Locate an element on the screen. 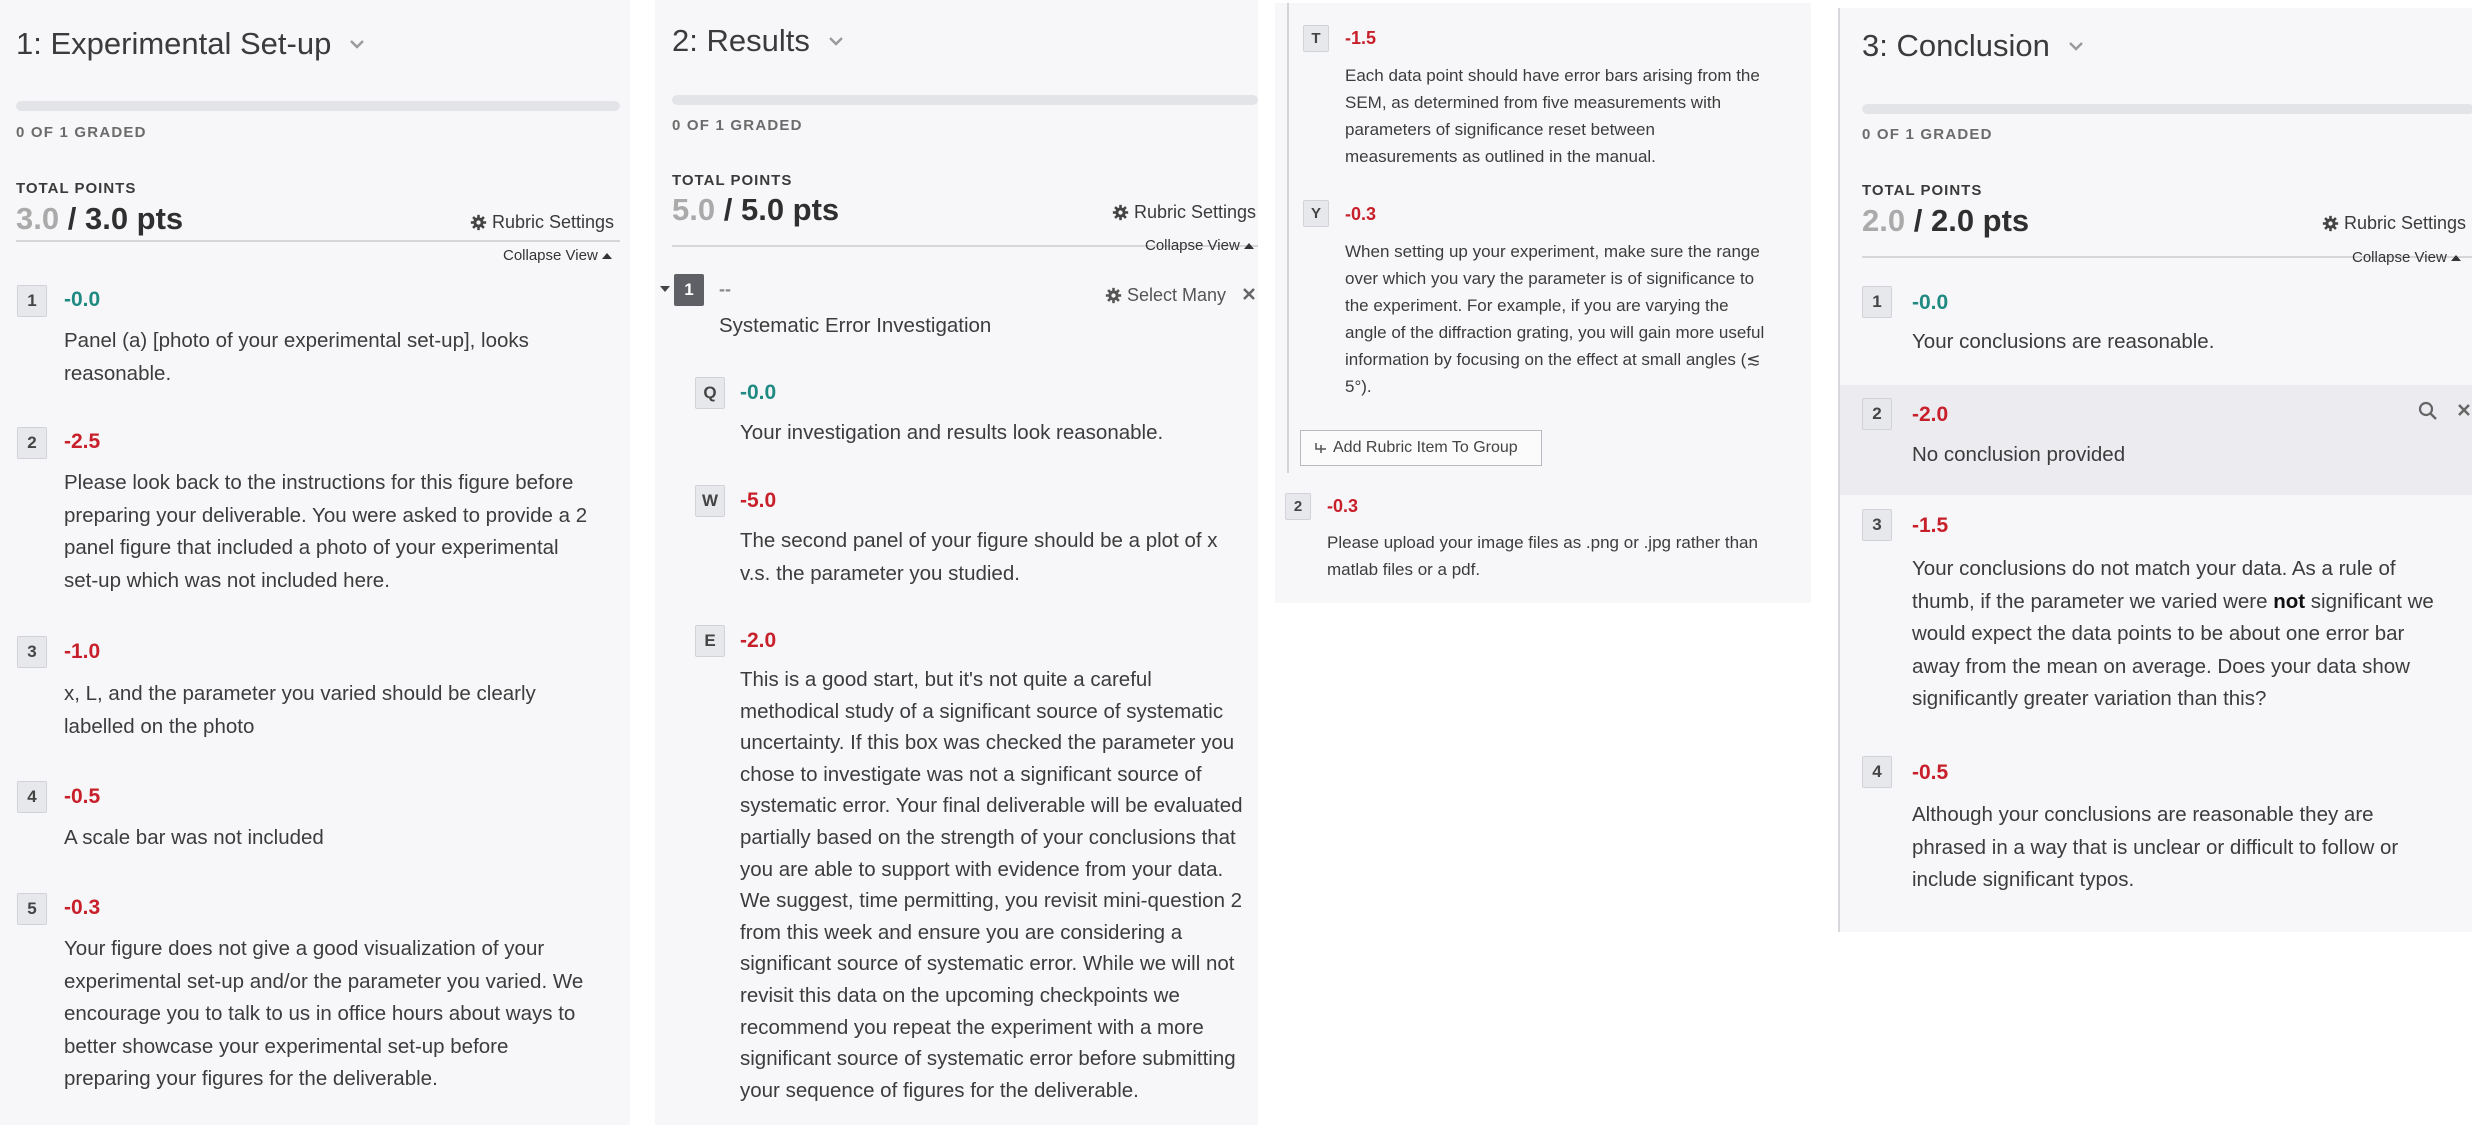  add-rubric-item-label: Add Rubric Item To Group is located at coordinates (1425, 447).